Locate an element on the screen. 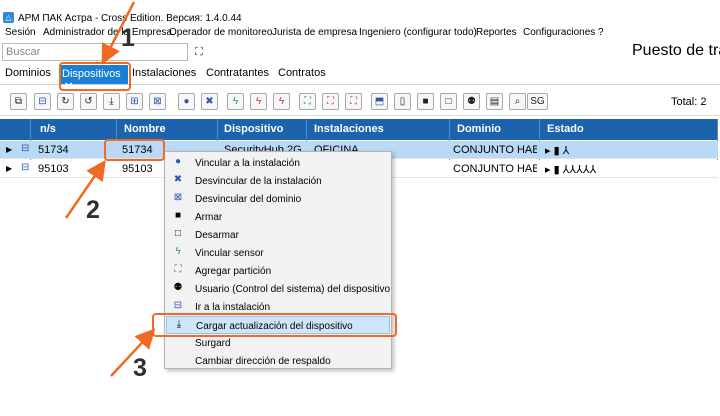 The image size is (720, 416). annotation-arrows is located at coordinates (110, 189).